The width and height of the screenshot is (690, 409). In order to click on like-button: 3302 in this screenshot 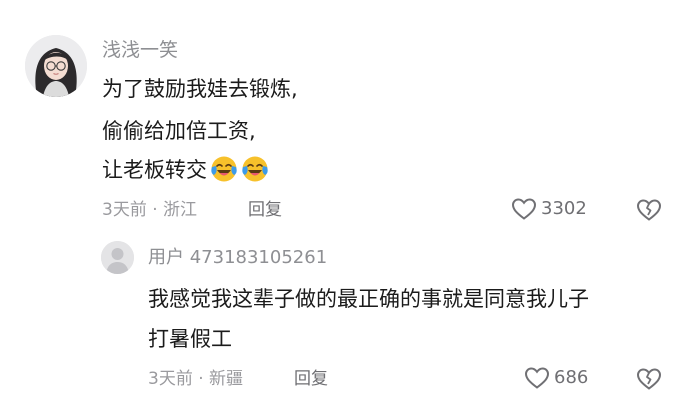, I will do `click(549, 209)`.